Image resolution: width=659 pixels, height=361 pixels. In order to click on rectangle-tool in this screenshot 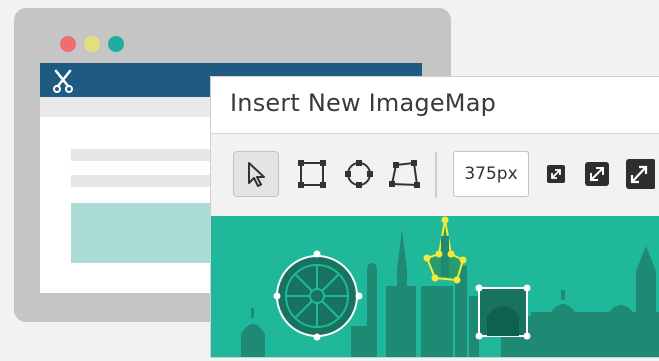, I will do `click(312, 174)`.